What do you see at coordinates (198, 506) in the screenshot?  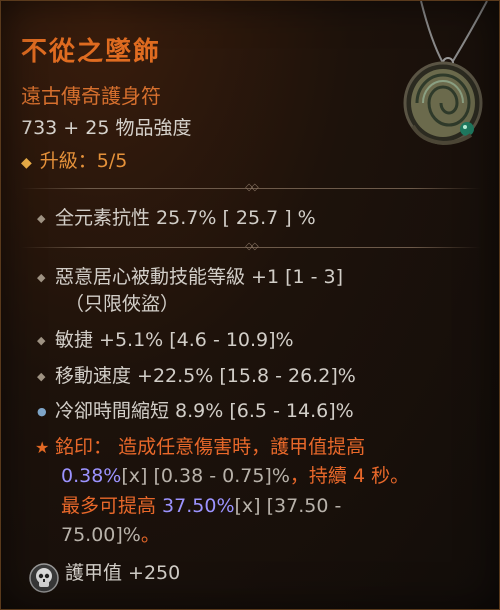 I see `aspect-value: 37.50%` at bounding box center [198, 506].